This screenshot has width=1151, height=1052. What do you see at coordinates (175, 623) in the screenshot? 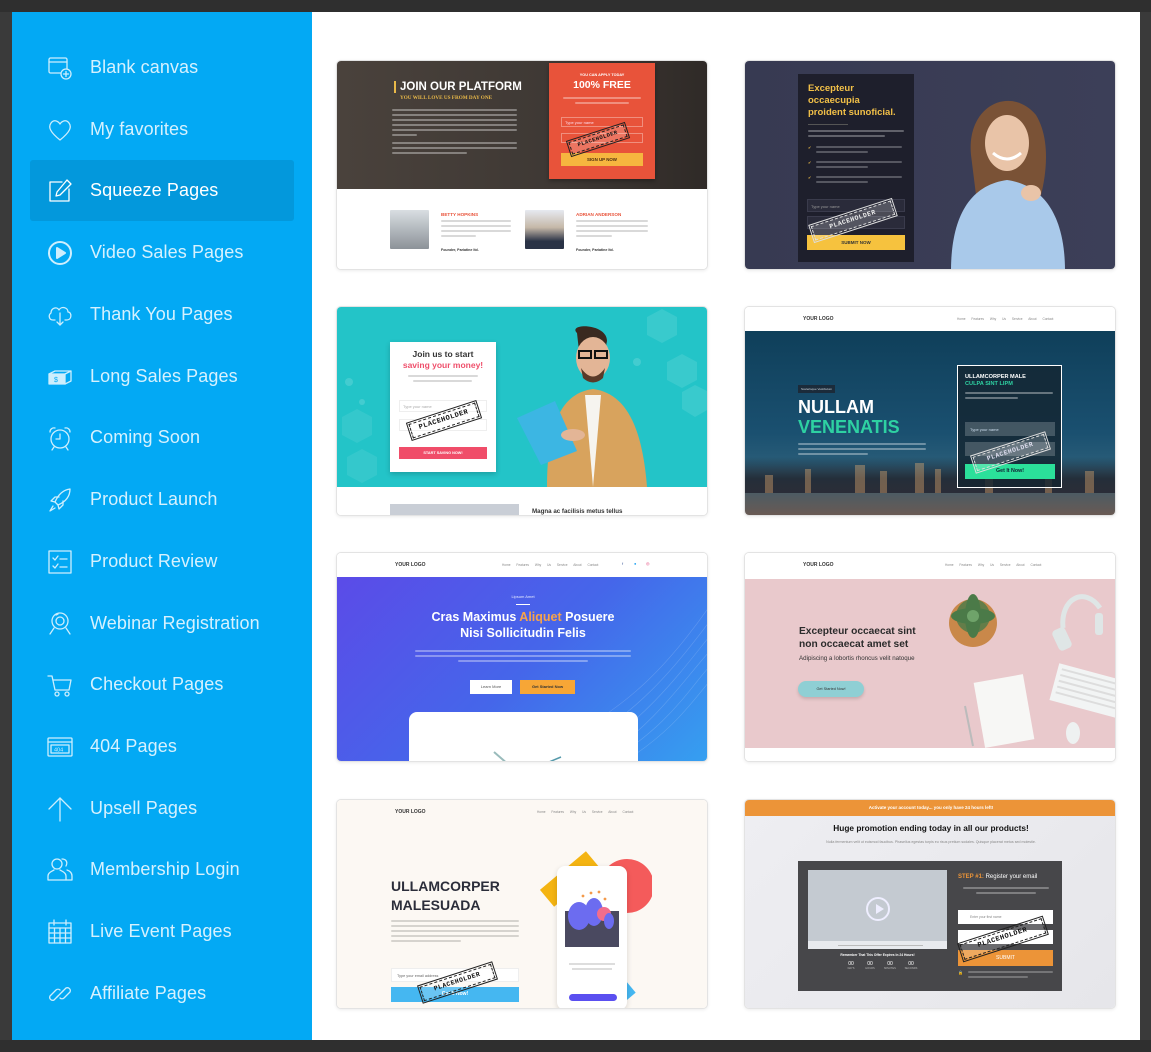
I see `sidebar-item-label: Webinar Registration` at bounding box center [175, 623].